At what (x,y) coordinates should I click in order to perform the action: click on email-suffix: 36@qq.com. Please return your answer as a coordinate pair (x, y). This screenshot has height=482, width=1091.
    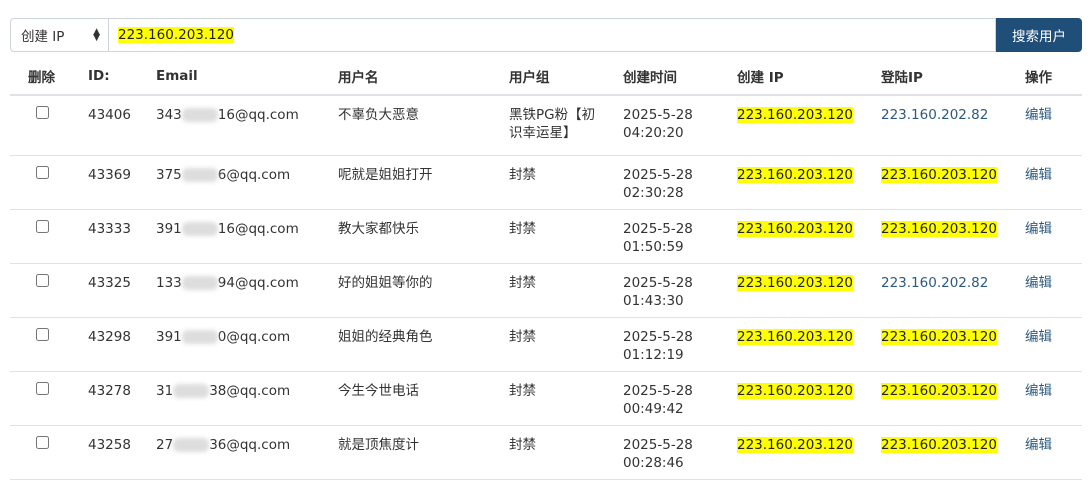
    Looking at the image, I should click on (250, 444).